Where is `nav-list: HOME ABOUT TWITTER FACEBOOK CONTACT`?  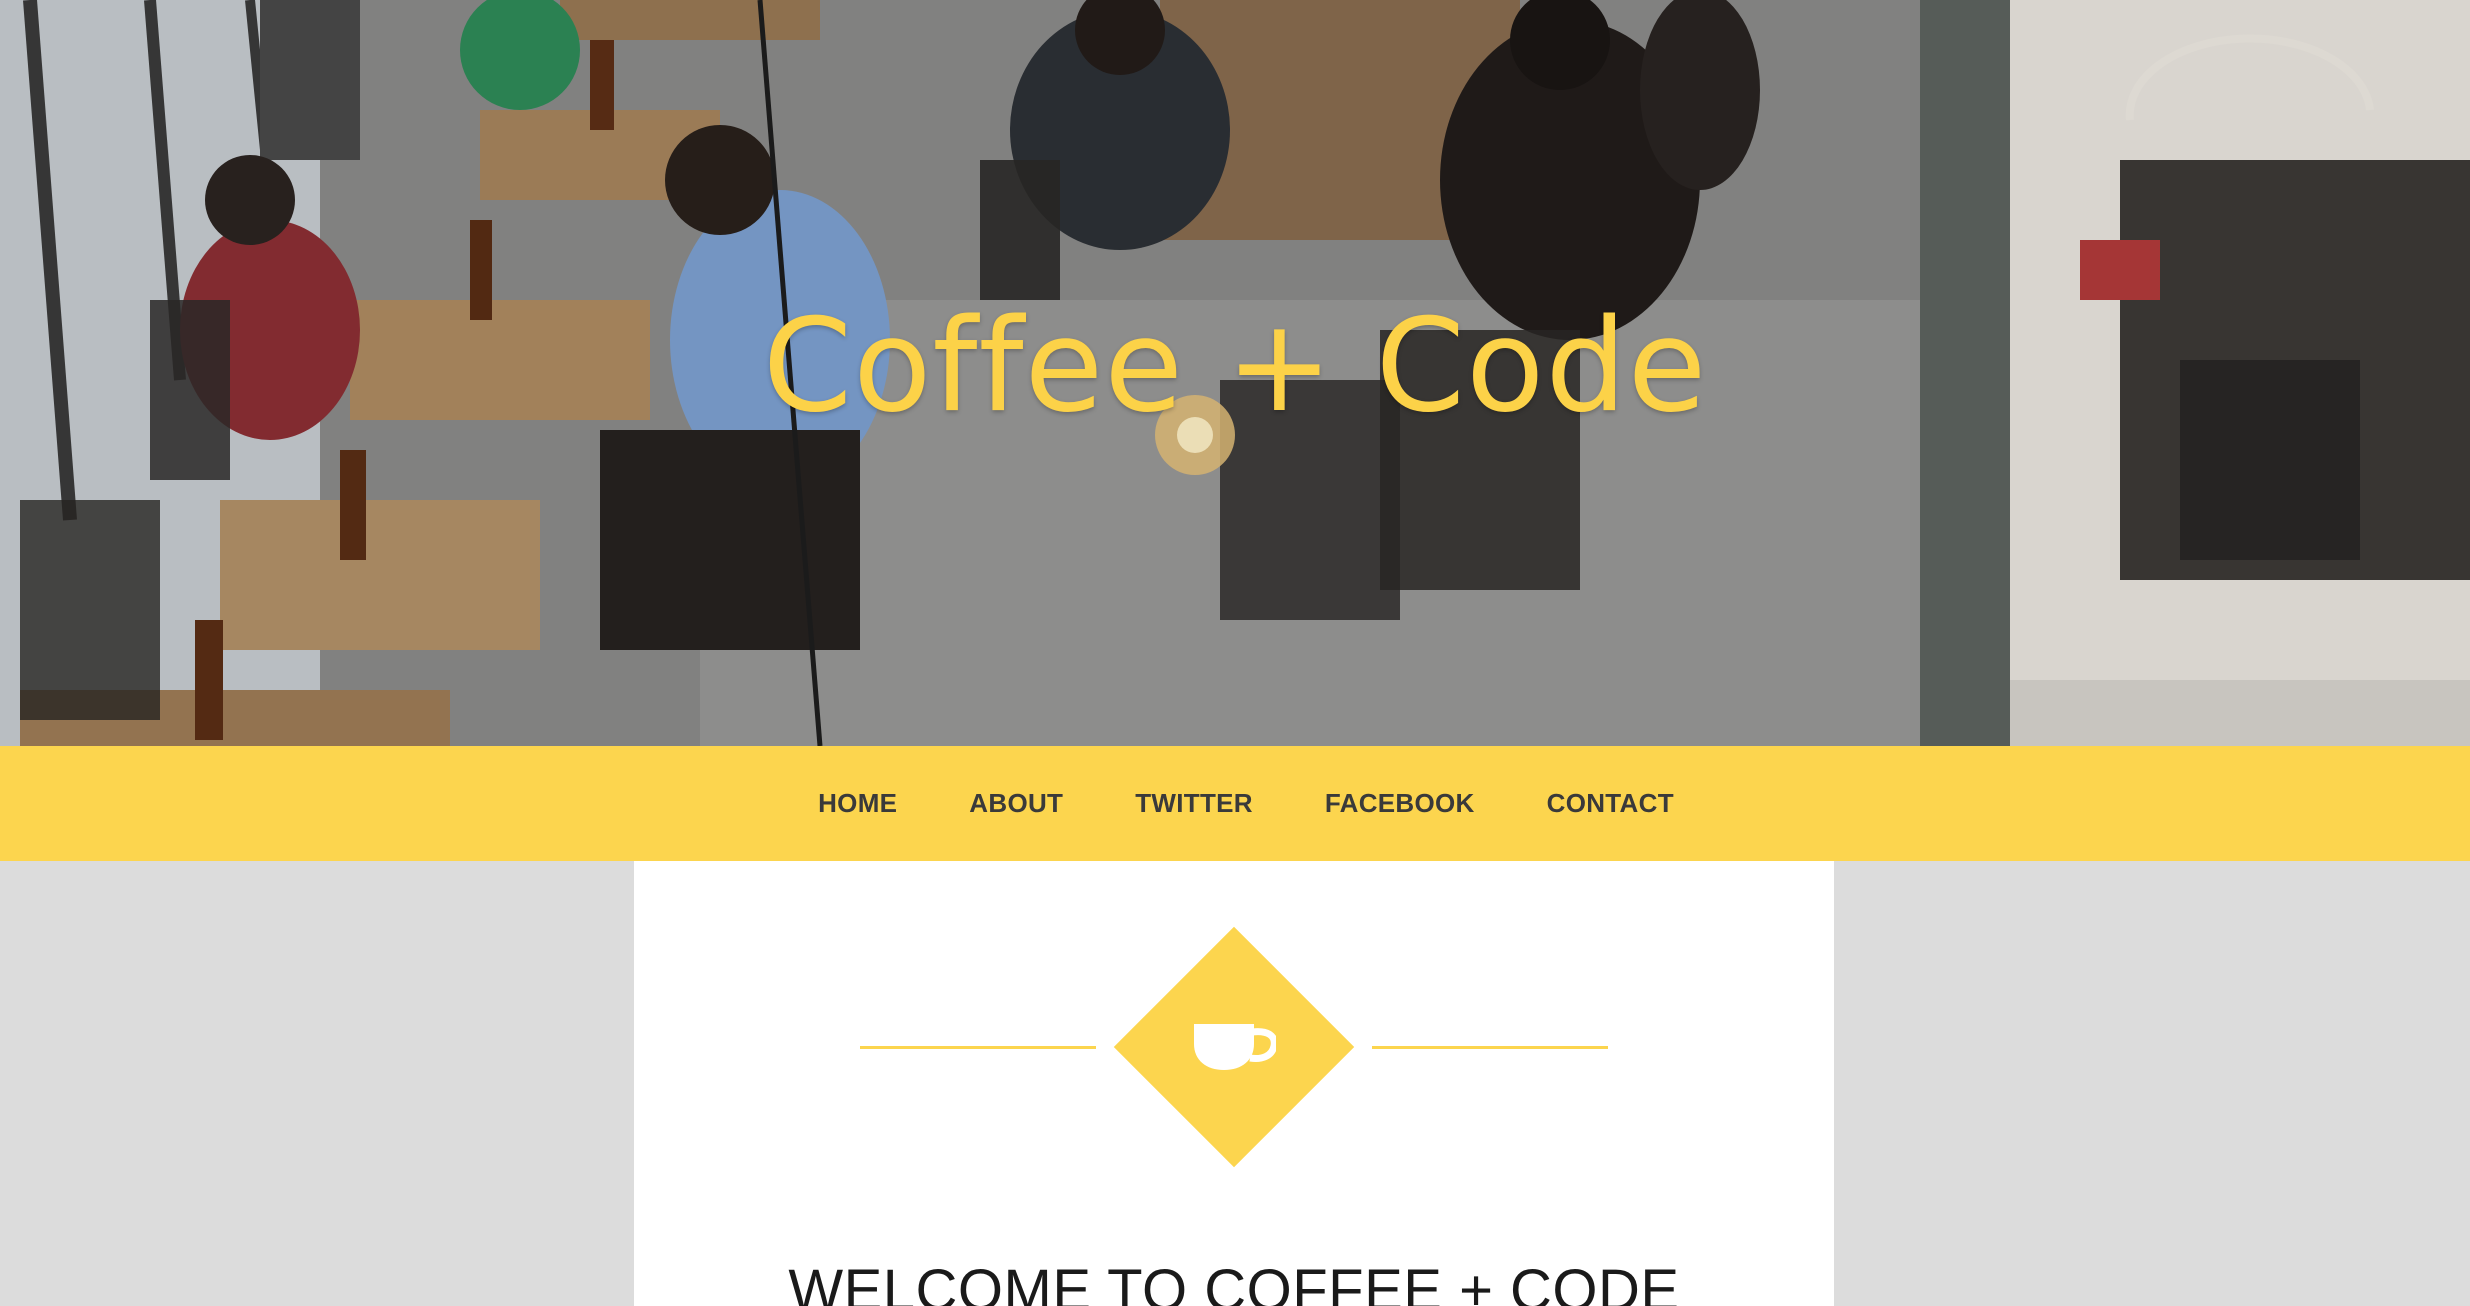 nav-list: HOME ABOUT TWITTER FACEBOOK CONTACT is located at coordinates (1246, 803).